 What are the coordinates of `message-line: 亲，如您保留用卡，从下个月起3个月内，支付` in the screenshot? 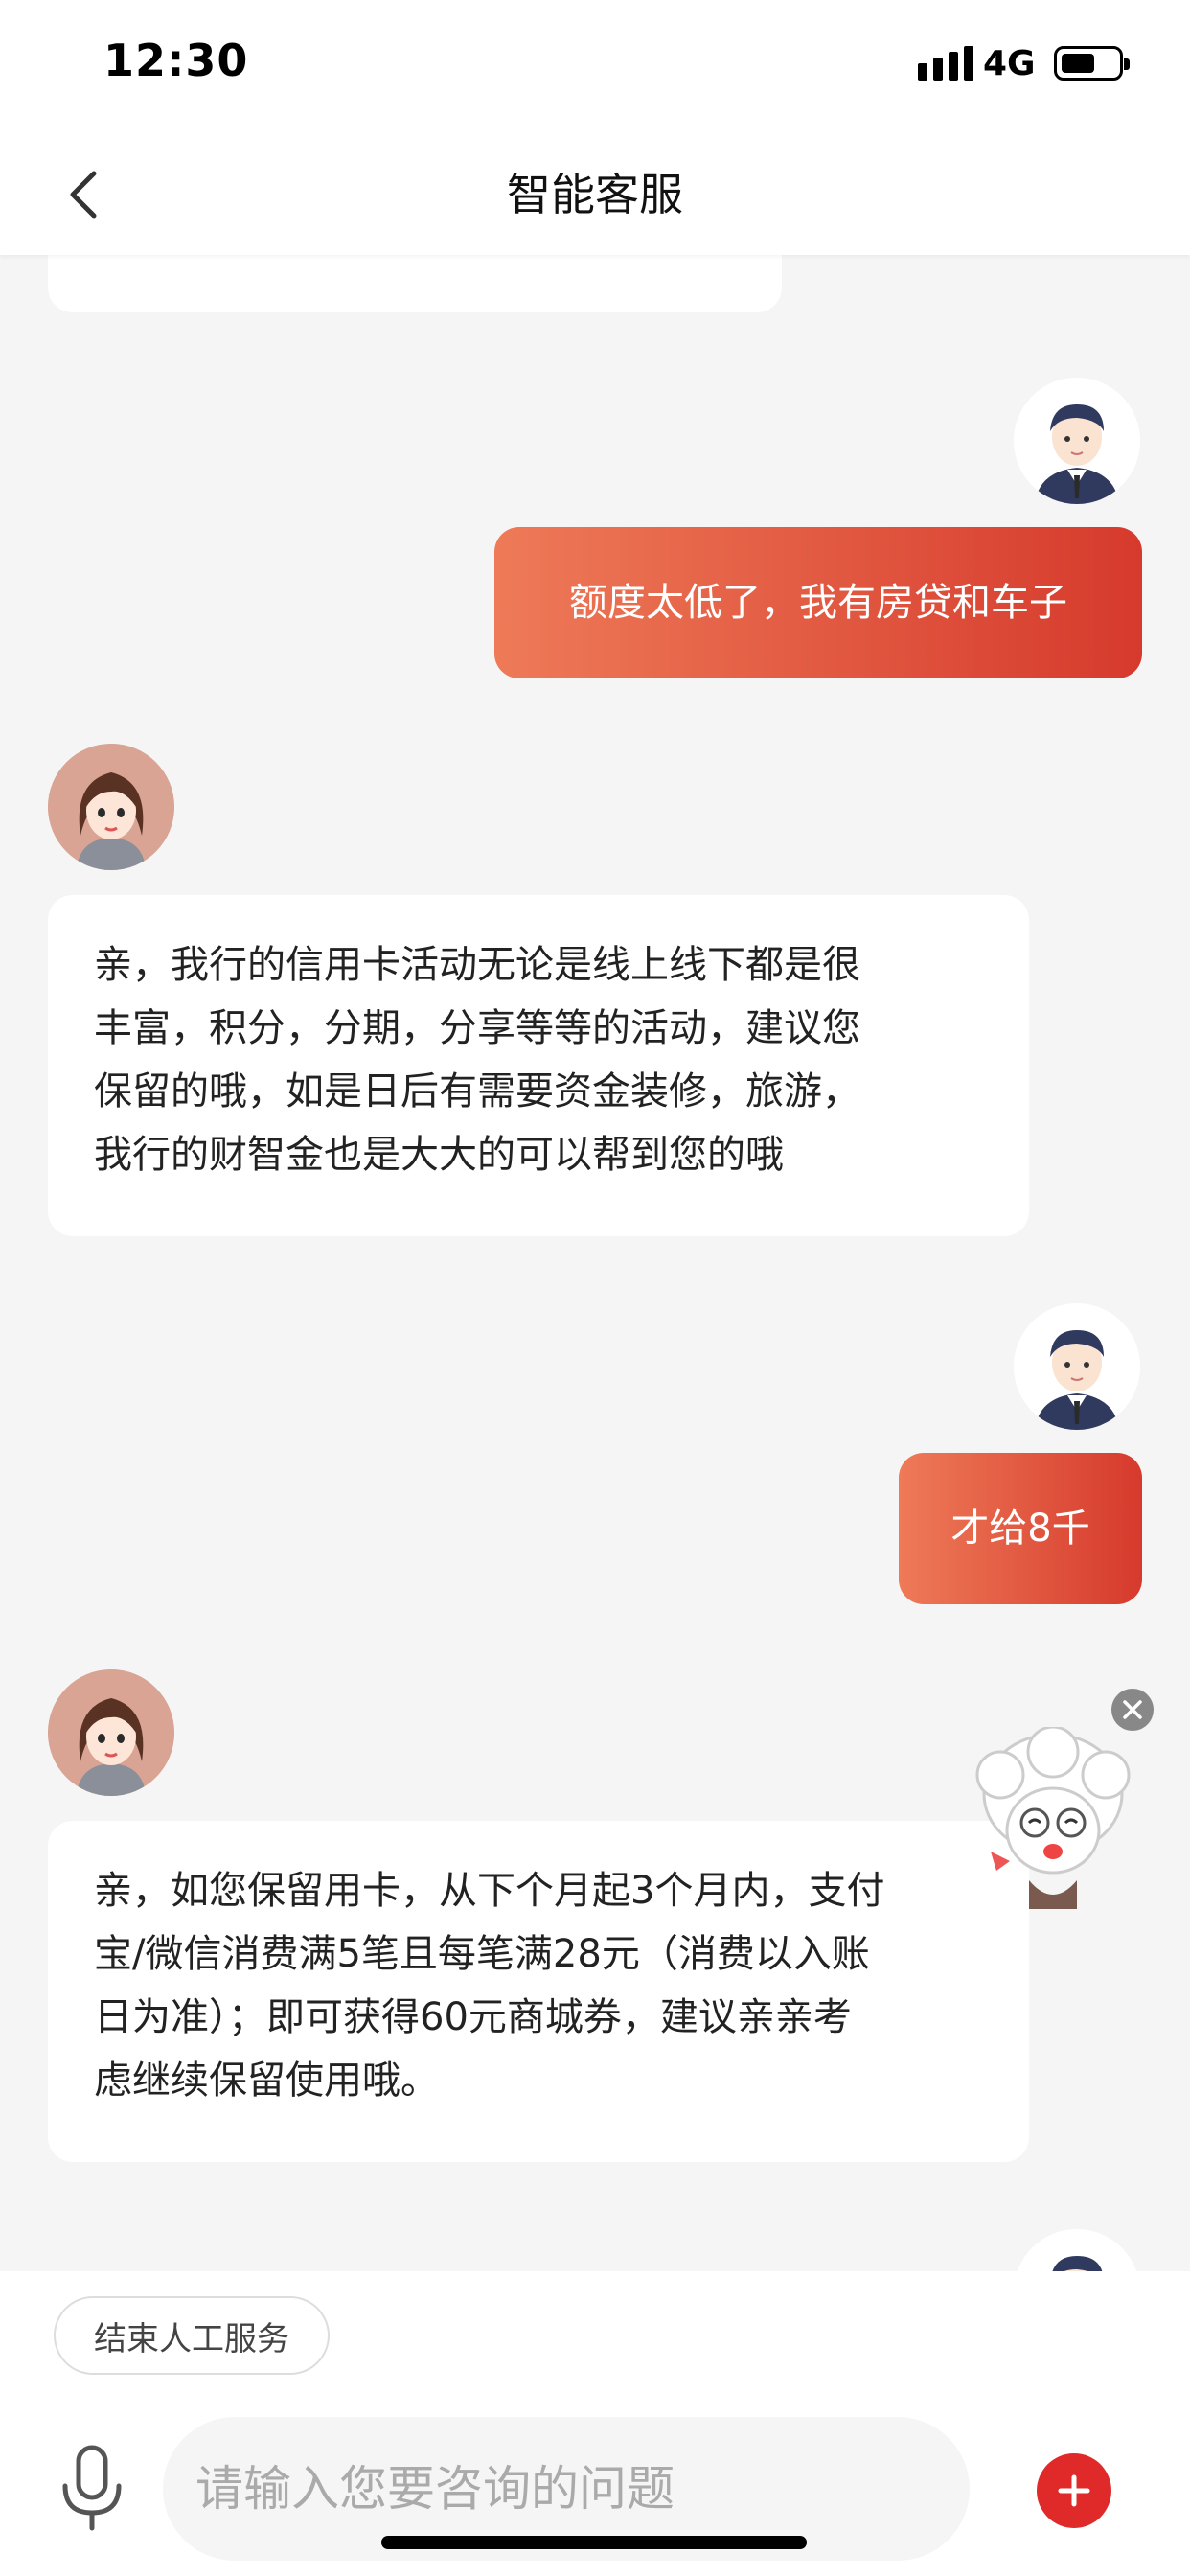 It's located at (490, 1891).